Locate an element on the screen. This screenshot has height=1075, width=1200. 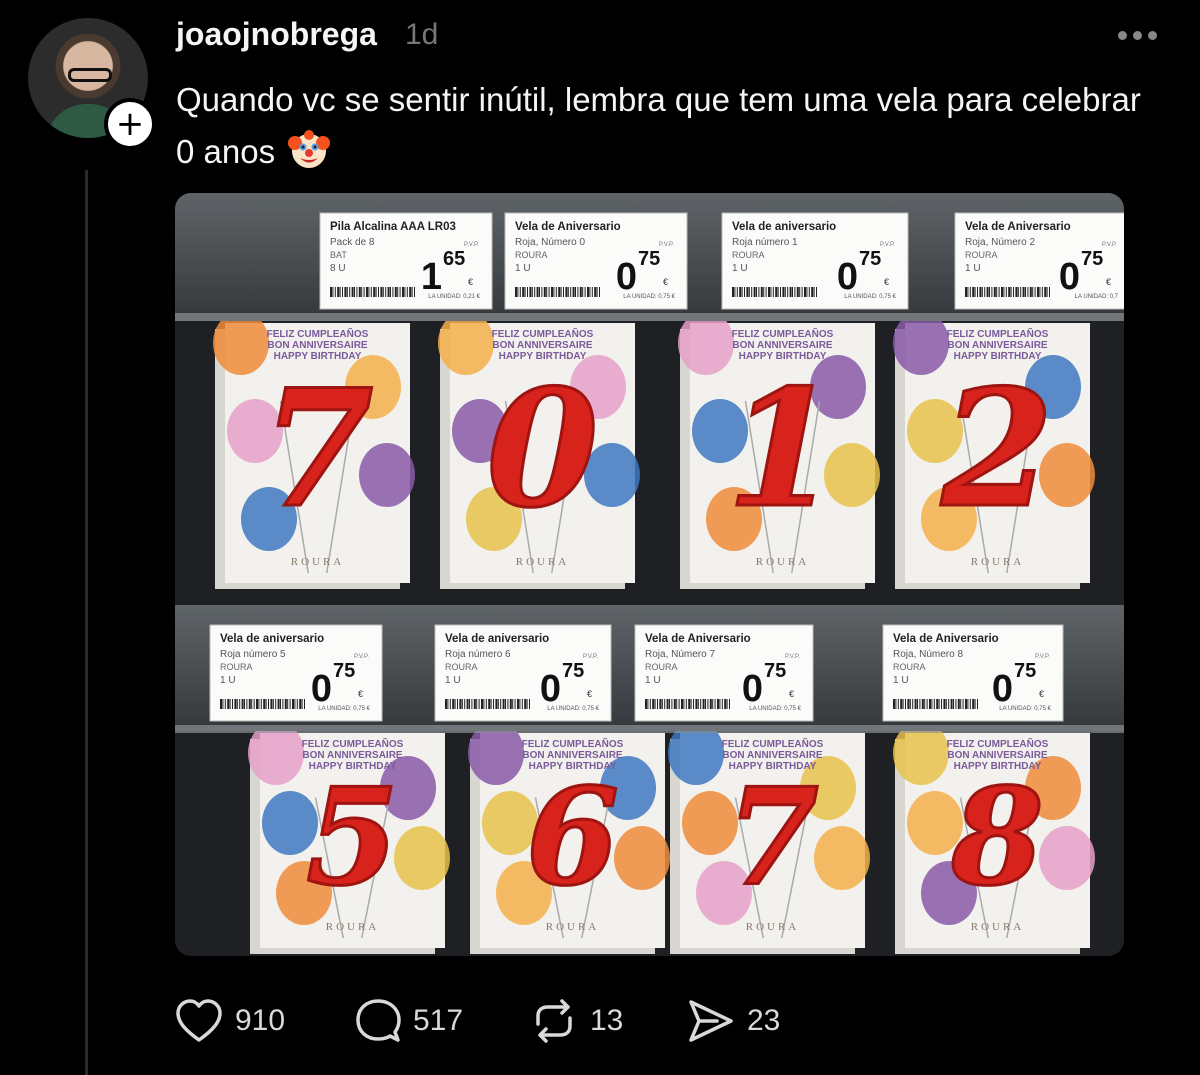
bottom-shelf-price-label-1-unit-price: LA UNIDAD: 0,75 € is located at coordinates (344, 709).